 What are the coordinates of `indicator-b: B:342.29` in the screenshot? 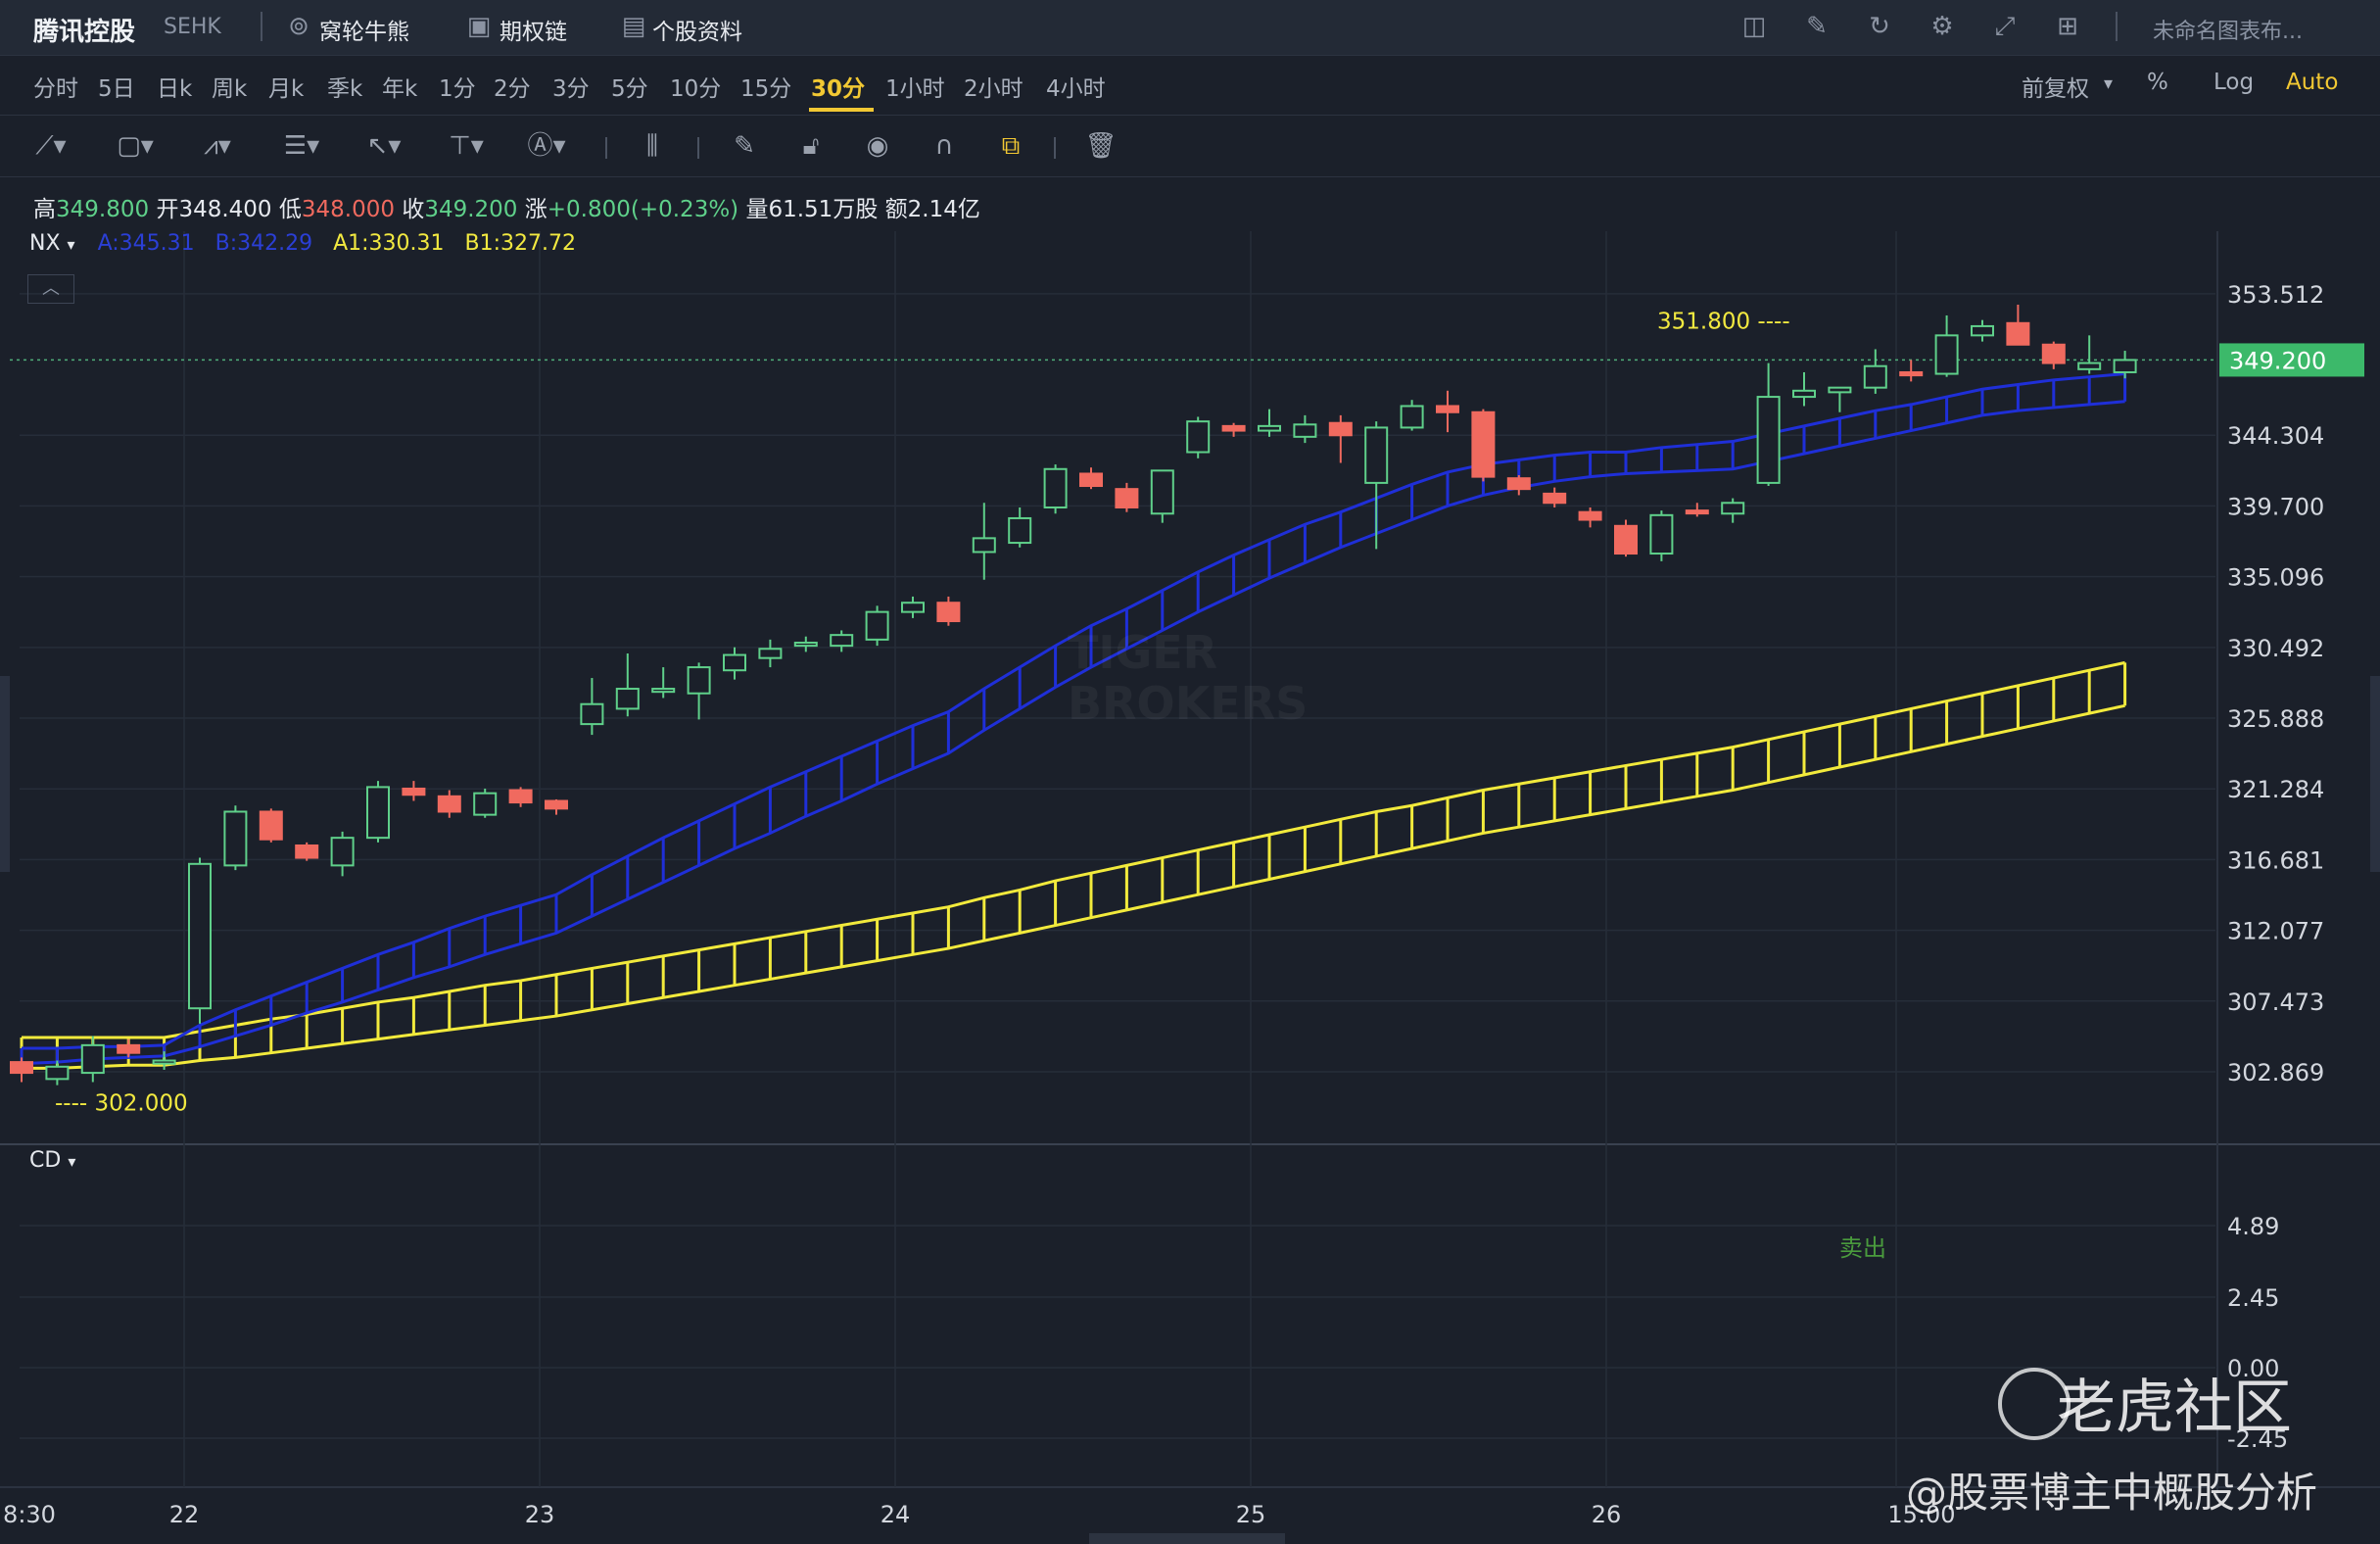 It's located at (263, 244).